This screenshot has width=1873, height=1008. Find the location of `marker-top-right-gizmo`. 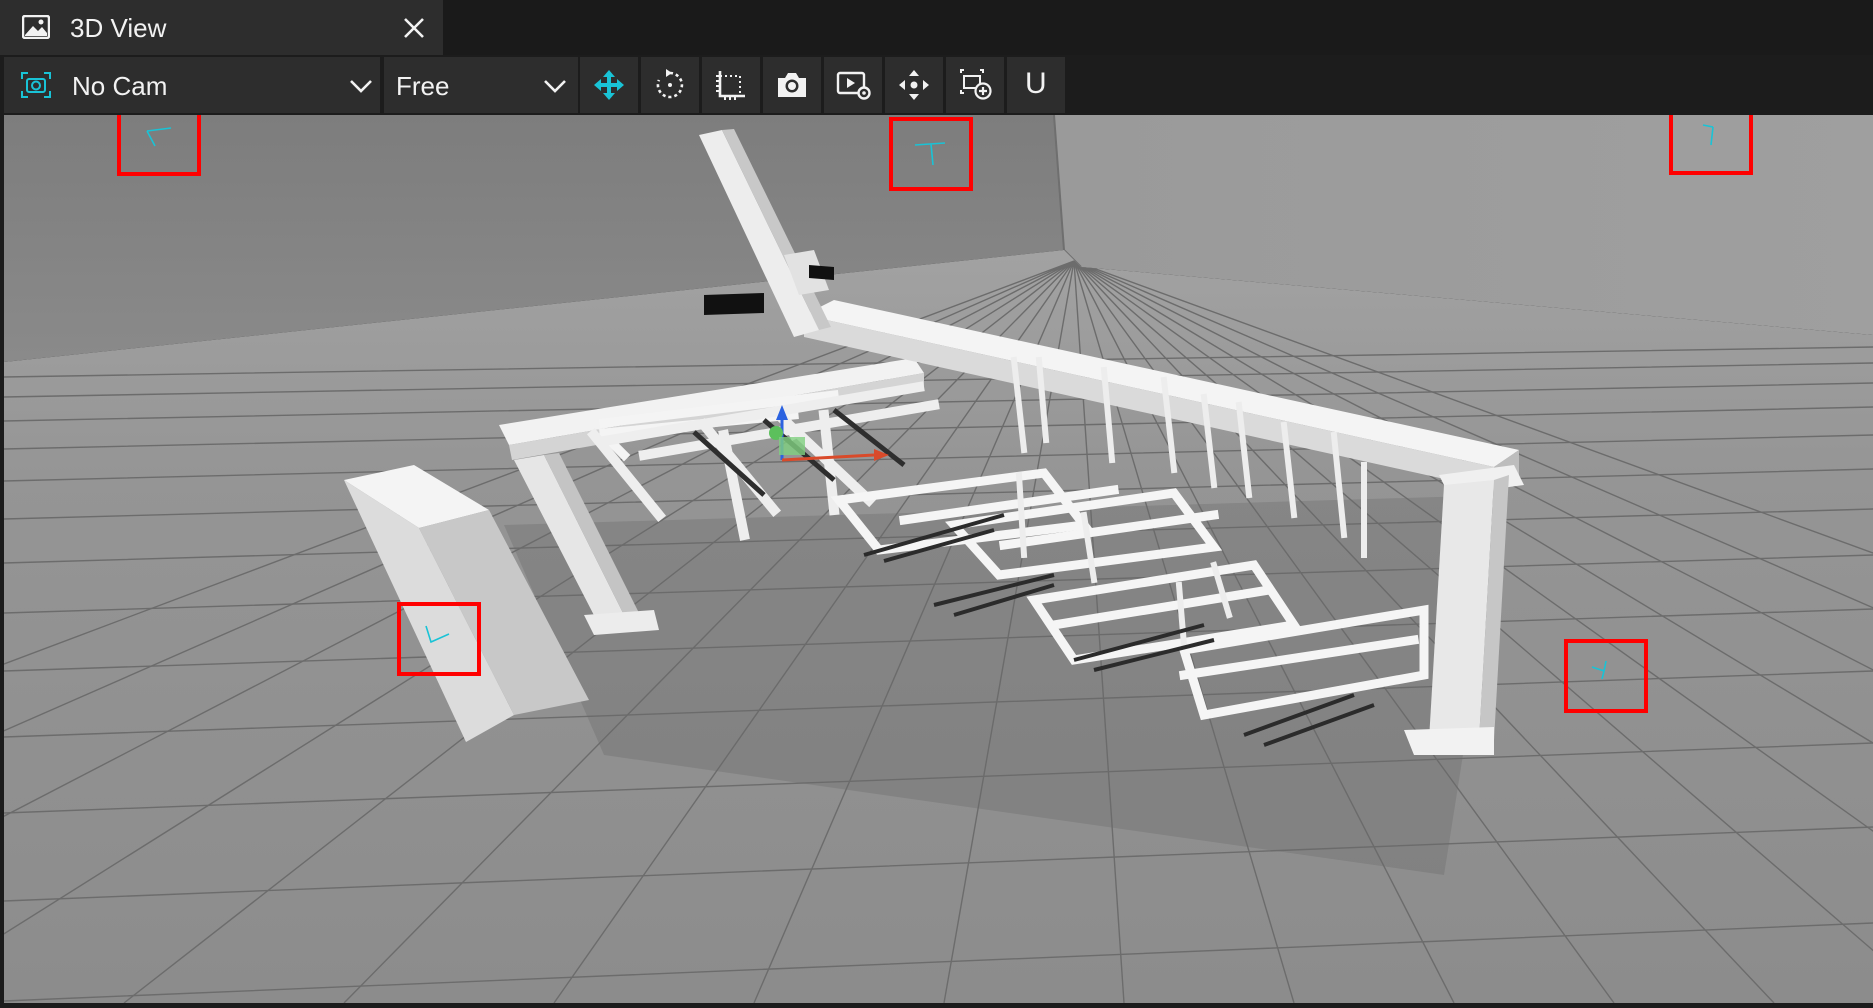

marker-top-right-gizmo is located at coordinates (1711, 145).